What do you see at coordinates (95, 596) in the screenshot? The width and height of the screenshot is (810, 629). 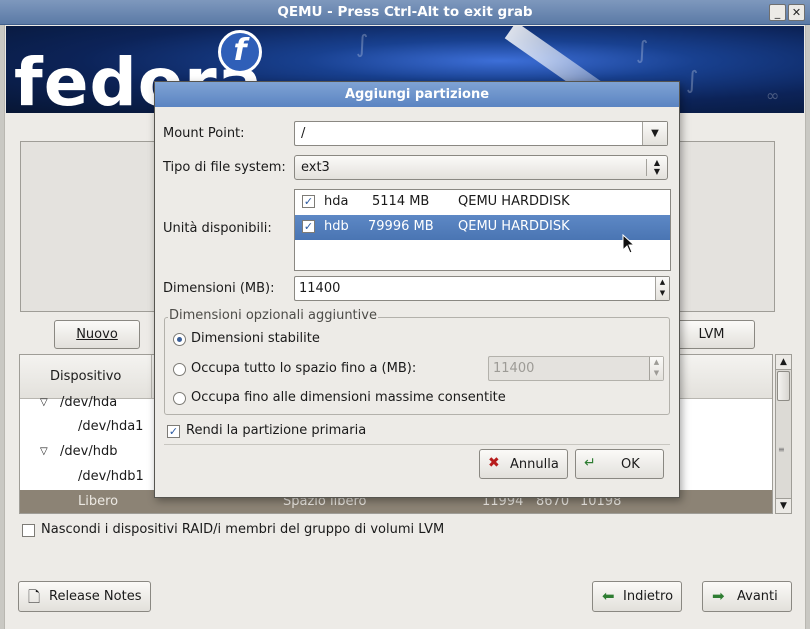 I see `release-notes-label: Release Notes` at bounding box center [95, 596].